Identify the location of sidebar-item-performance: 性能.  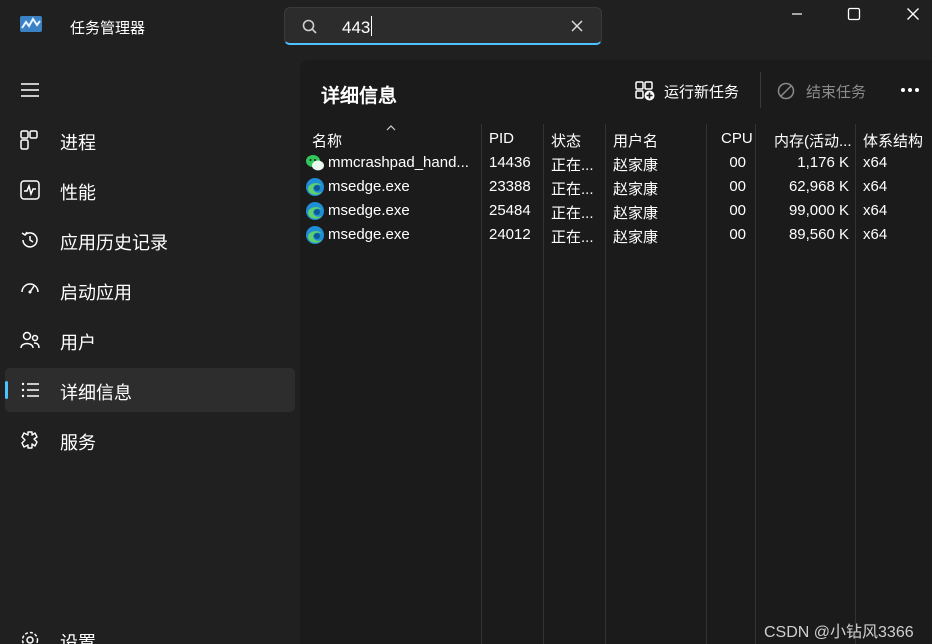
(150, 190).